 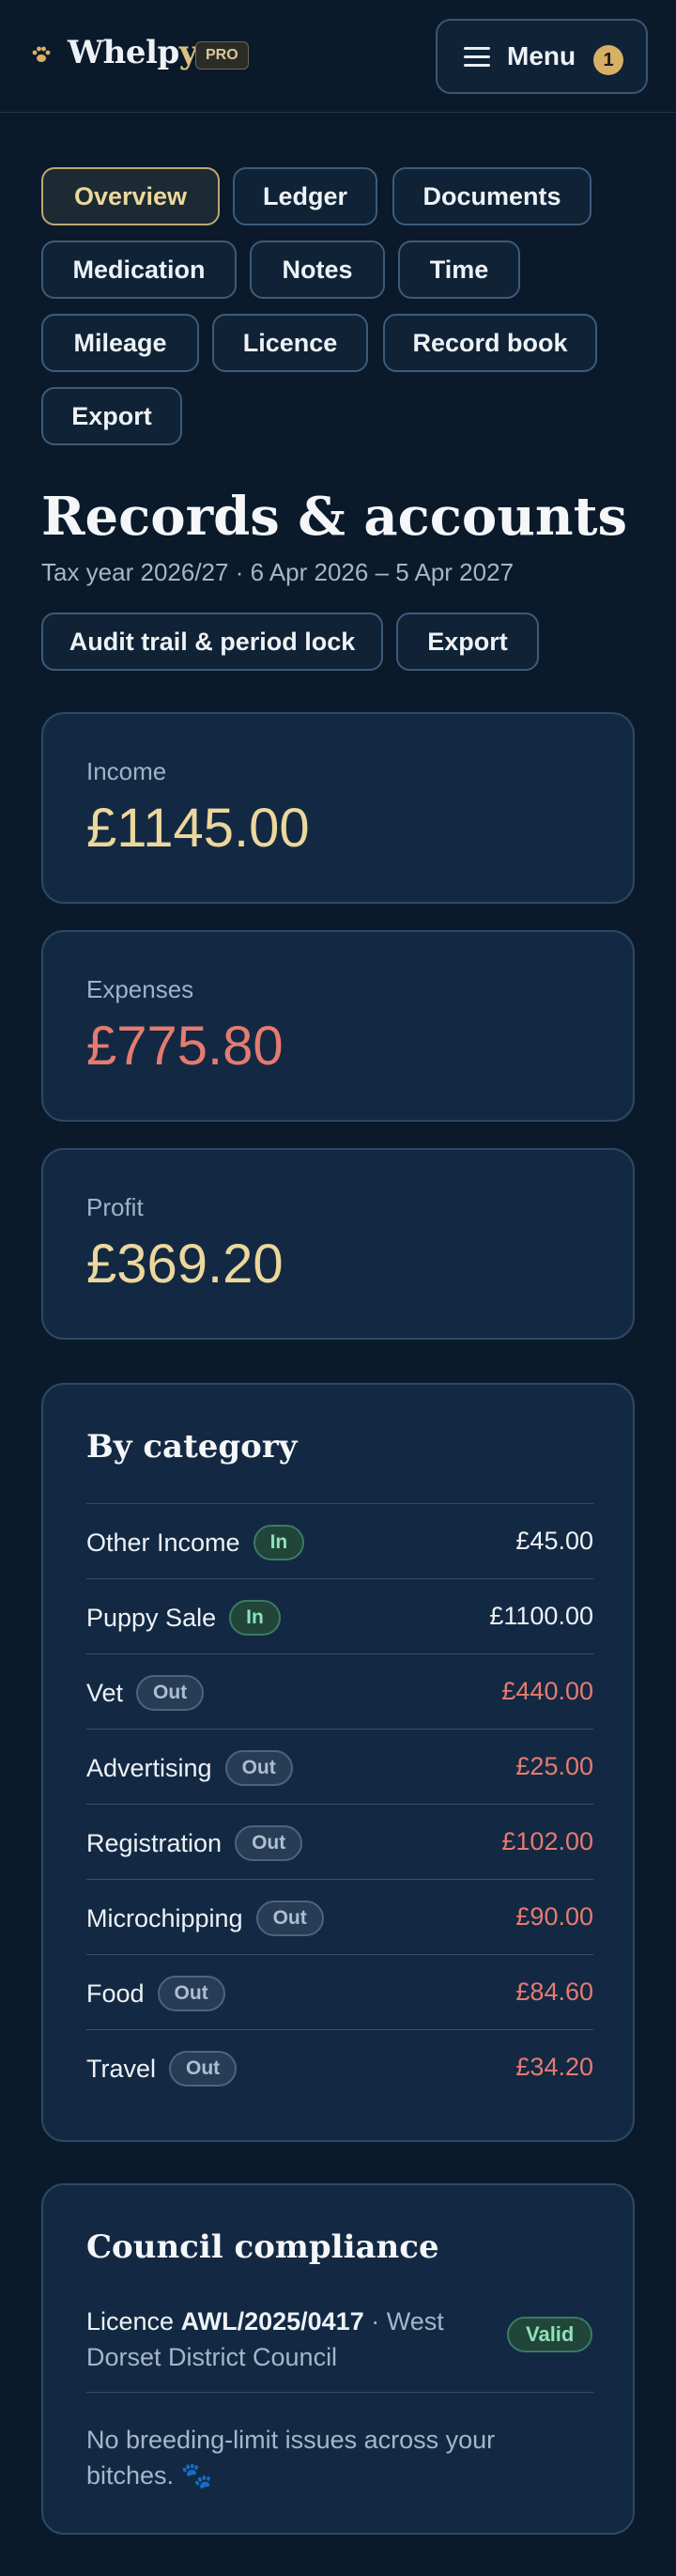 What do you see at coordinates (105, 1694) in the screenshot?
I see `category-name: Vet` at bounding box center [105, 1694].